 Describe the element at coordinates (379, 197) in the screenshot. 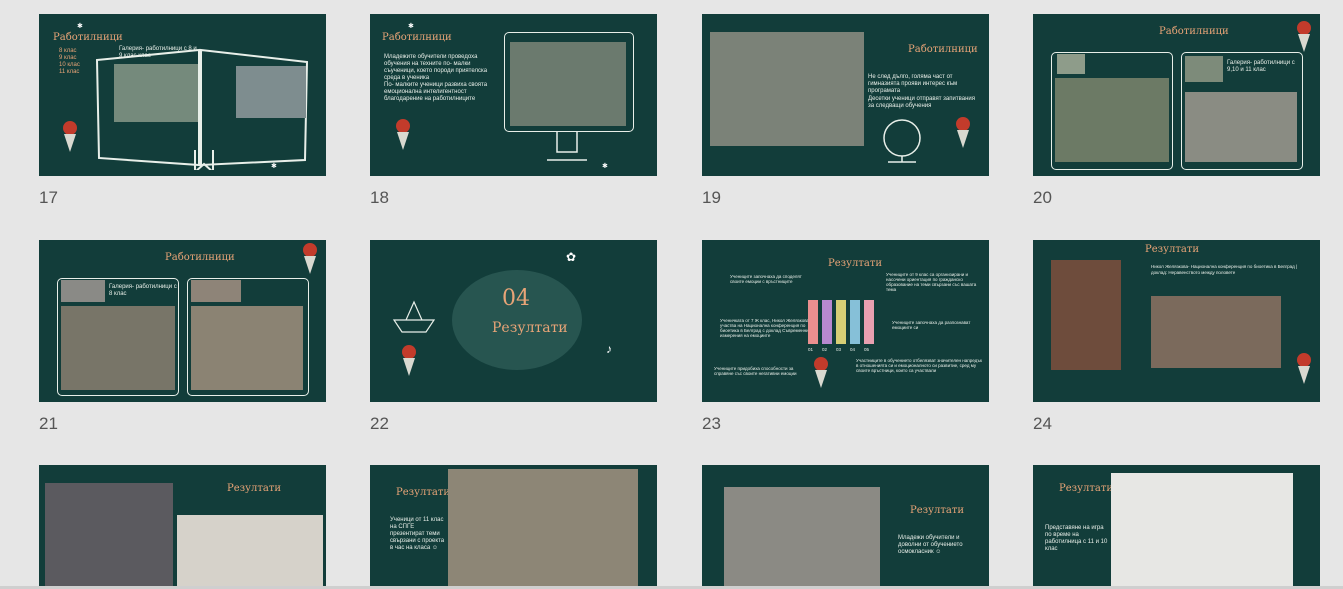

I see `slide-number: 18` at that location.